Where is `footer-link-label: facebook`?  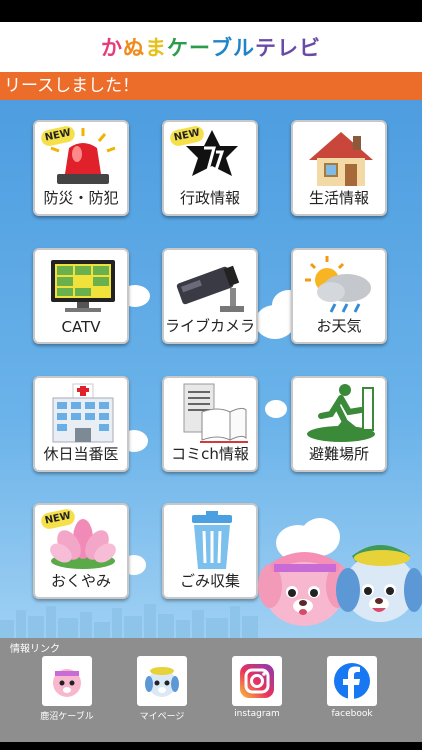 footer-link-label: facebook is located at coordinates (352, 714).